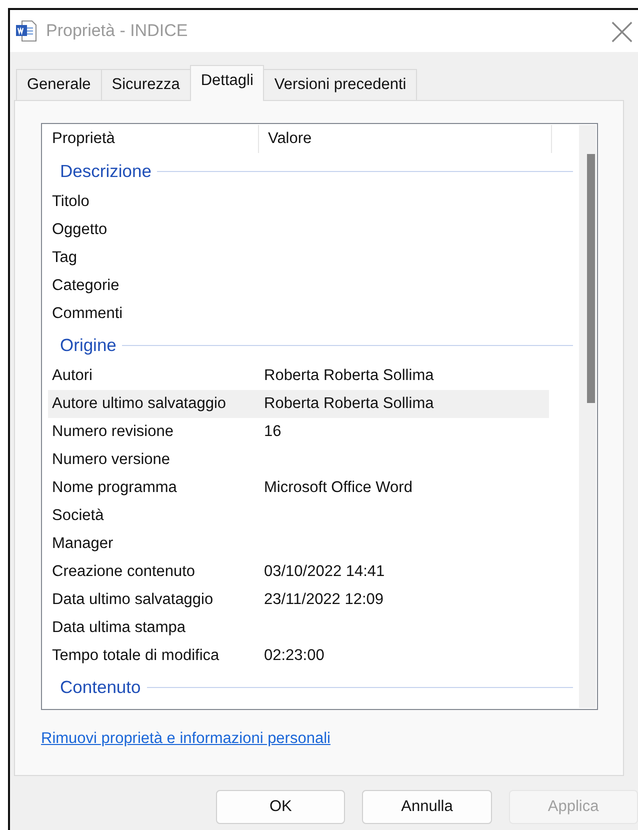 This screenshot has width=638, height=830. Describe the element at coordinates (298, 432) in the screenshot. I see `property-row: Numero revisione 16` at that location.